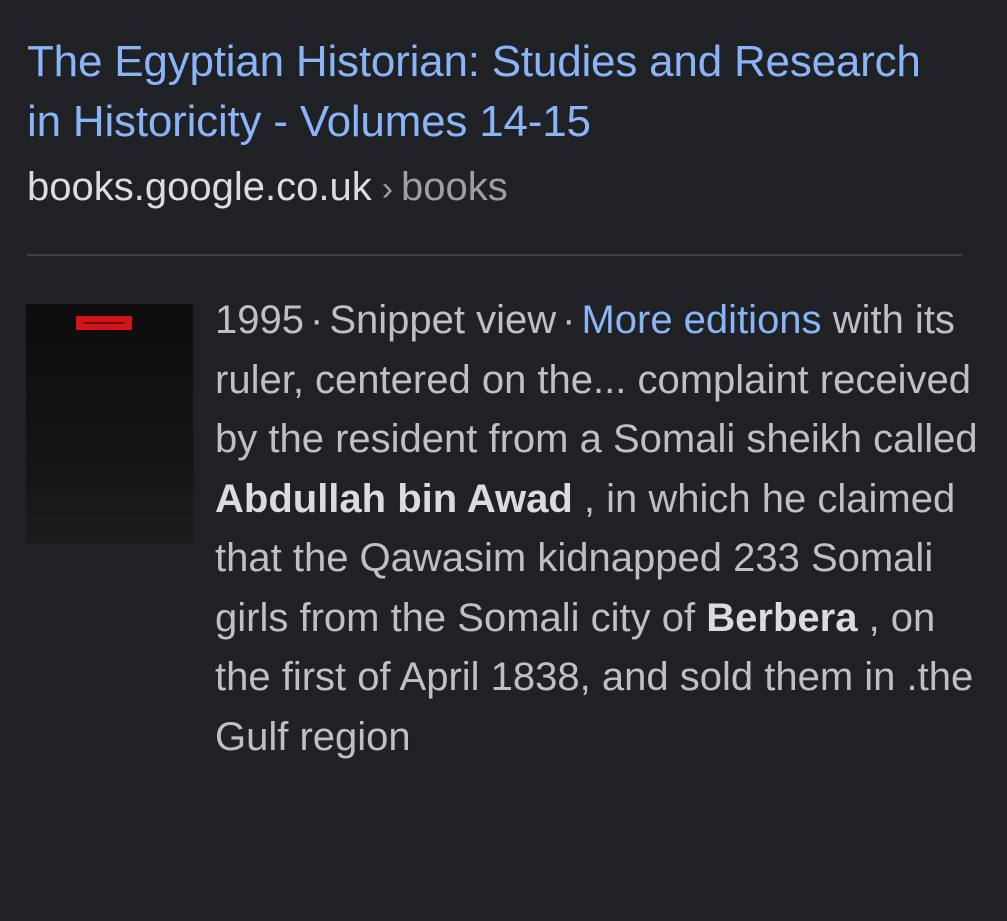  I want to click on book-cover-thumbnail, so click(109, 424).